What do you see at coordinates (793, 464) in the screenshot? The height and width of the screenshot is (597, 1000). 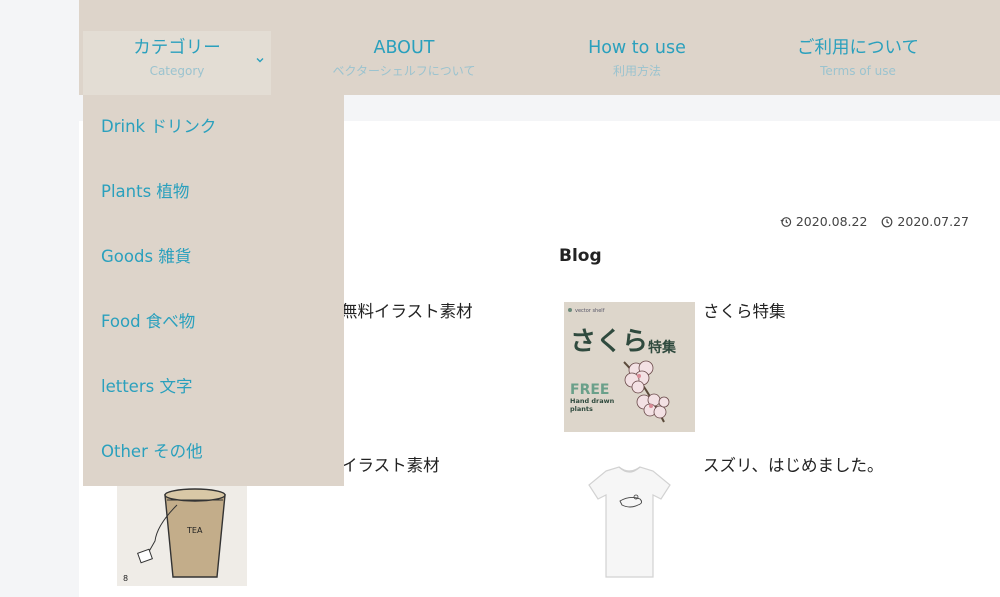 I see `card-title: スズリ、はじめました。` at bounding box center [793, 464].